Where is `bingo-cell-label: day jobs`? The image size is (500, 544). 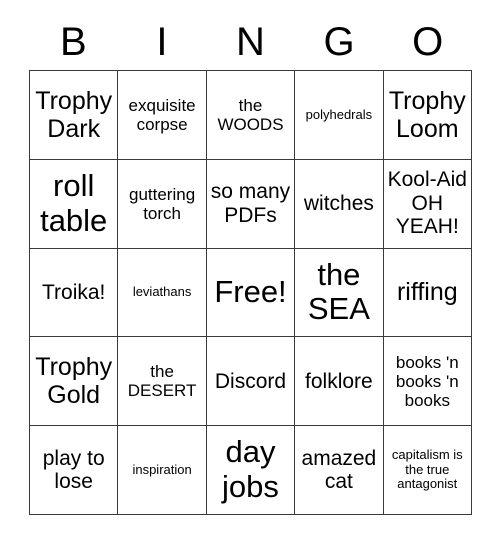
bingo-cell-label: day jobs is located at coordinates (250, 469).